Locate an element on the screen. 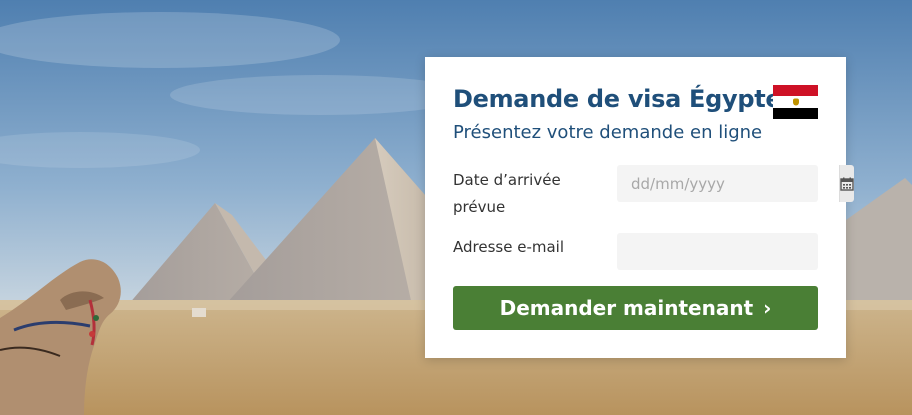 This screenshot has height=415, width=912. email-input is located at coordinates (717, 251).